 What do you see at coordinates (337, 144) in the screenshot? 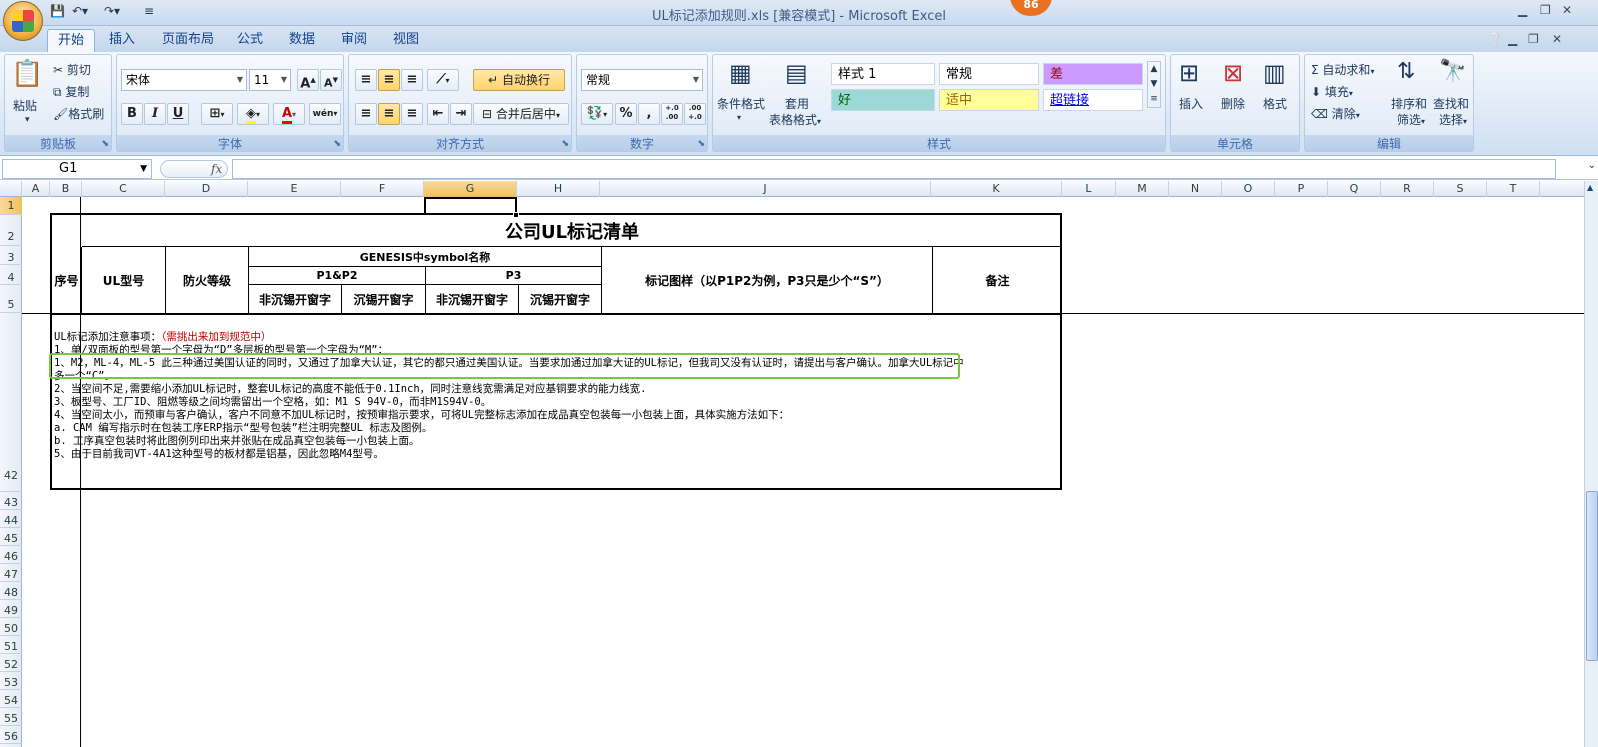
I see `font-launcher-icon: ⬊` at bounding box center [337, 144].